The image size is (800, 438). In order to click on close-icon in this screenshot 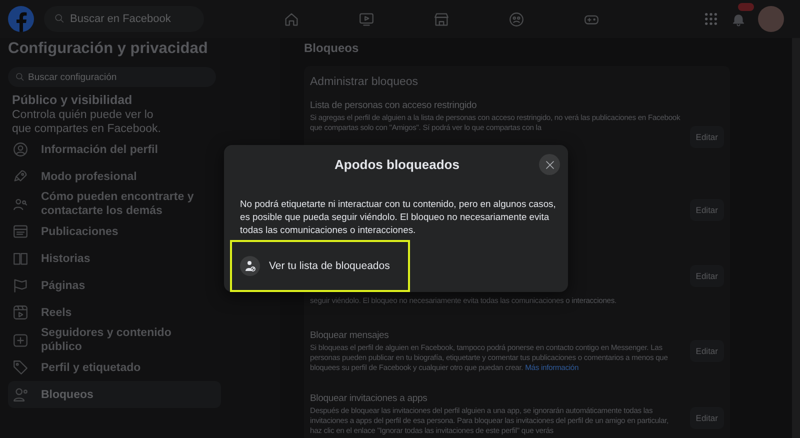, I will do `click(550, 164)`.